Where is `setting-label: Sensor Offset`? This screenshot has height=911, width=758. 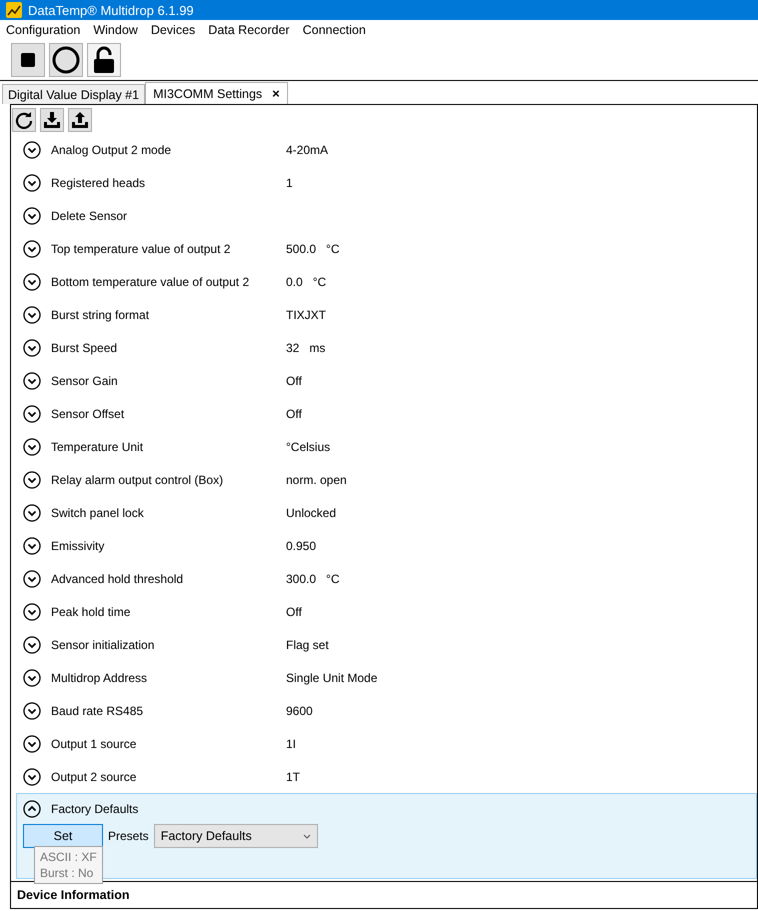
setting-label: Sensor Offset is located at coordinates (88, 414).